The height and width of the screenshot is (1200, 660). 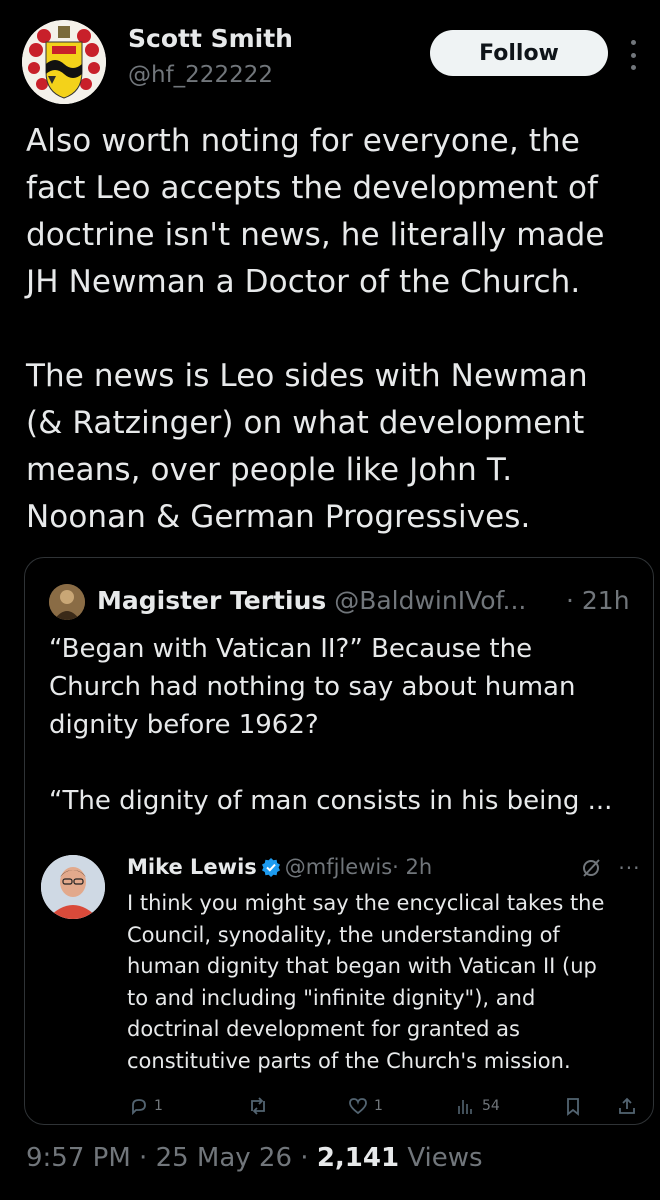 I want to click on views-total: 2,141, so click(x=358, y=1158).